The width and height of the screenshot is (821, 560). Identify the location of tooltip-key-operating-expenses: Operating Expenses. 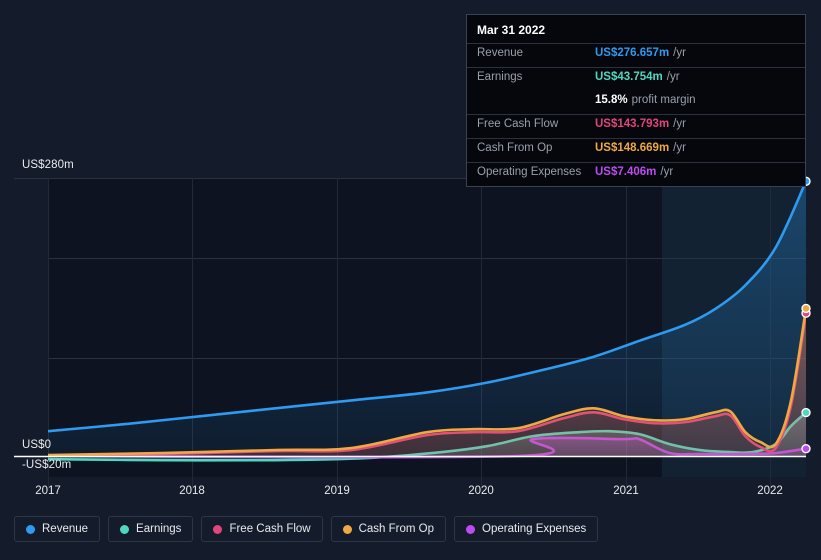
(529, 172).